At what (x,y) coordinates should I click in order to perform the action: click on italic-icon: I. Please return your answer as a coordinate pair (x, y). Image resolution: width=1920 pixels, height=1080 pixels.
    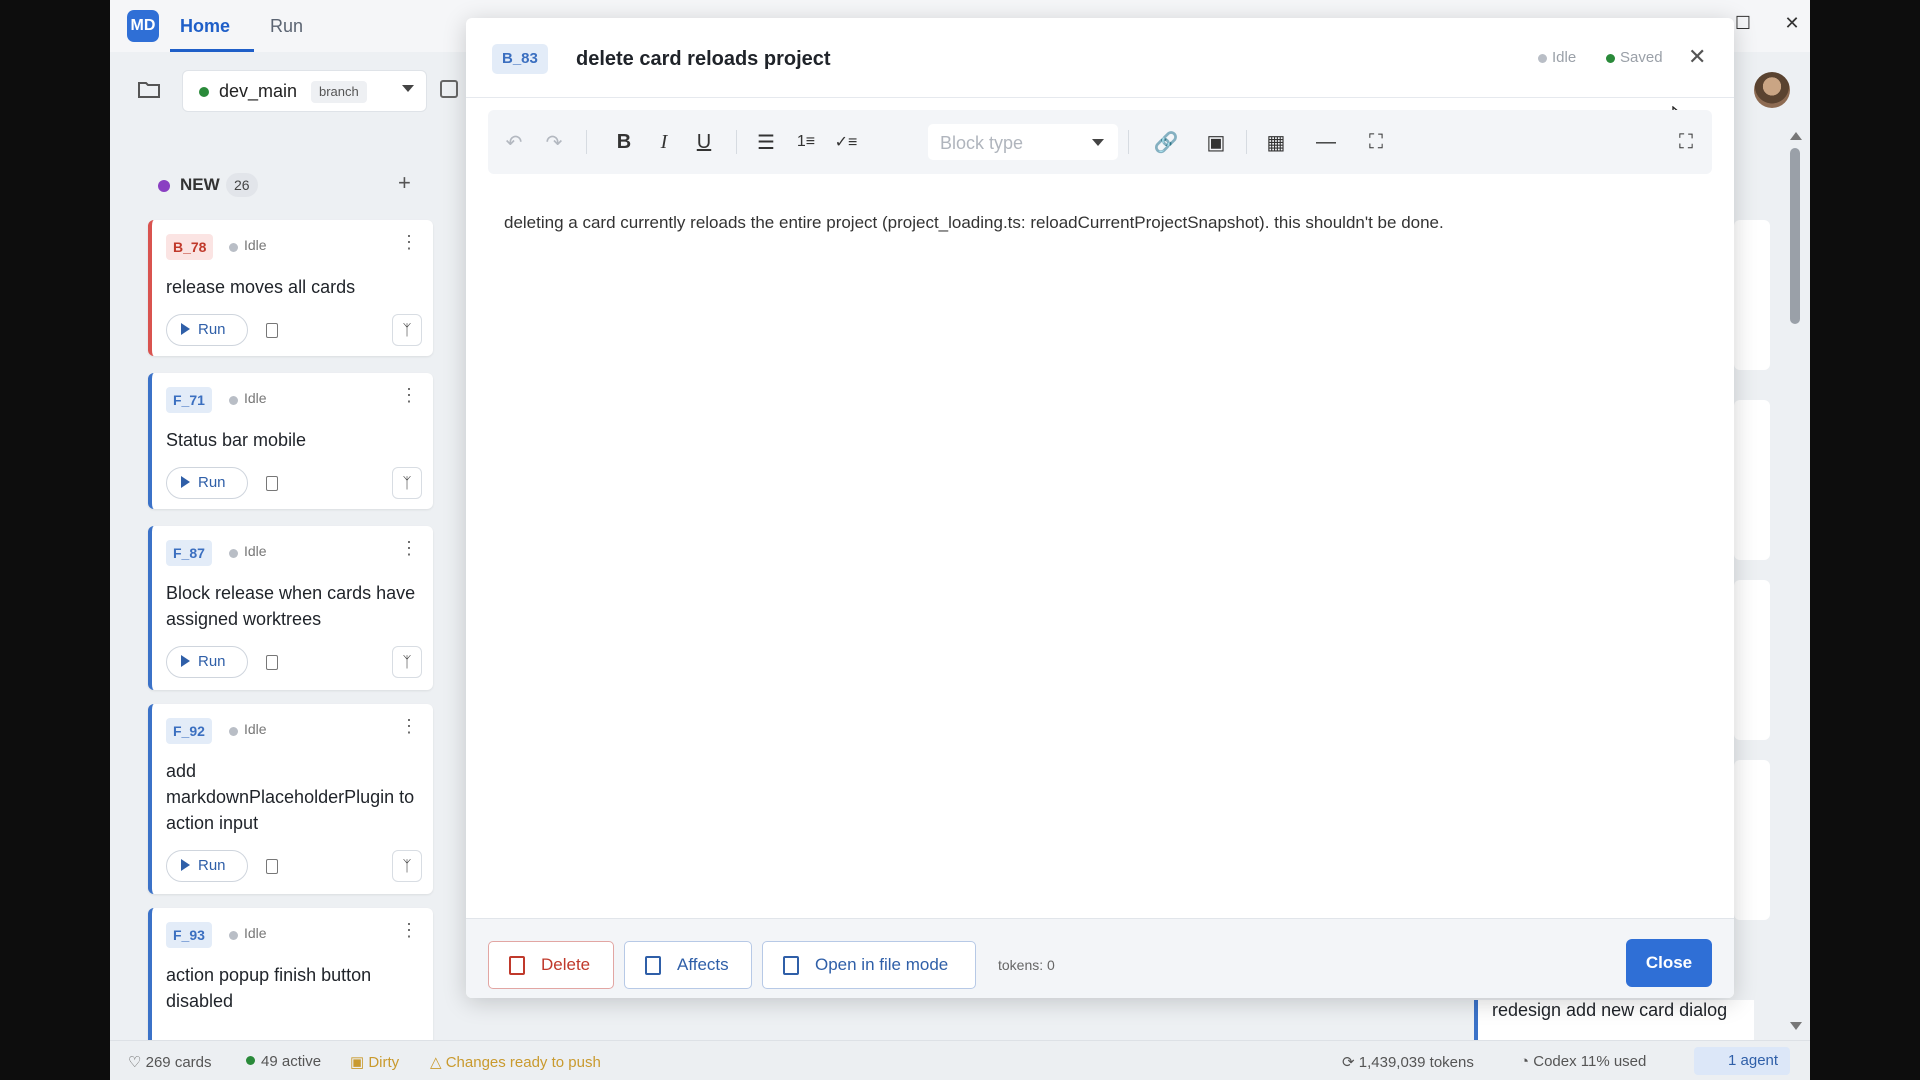
    Looking at the image, I should click on (664, 142).